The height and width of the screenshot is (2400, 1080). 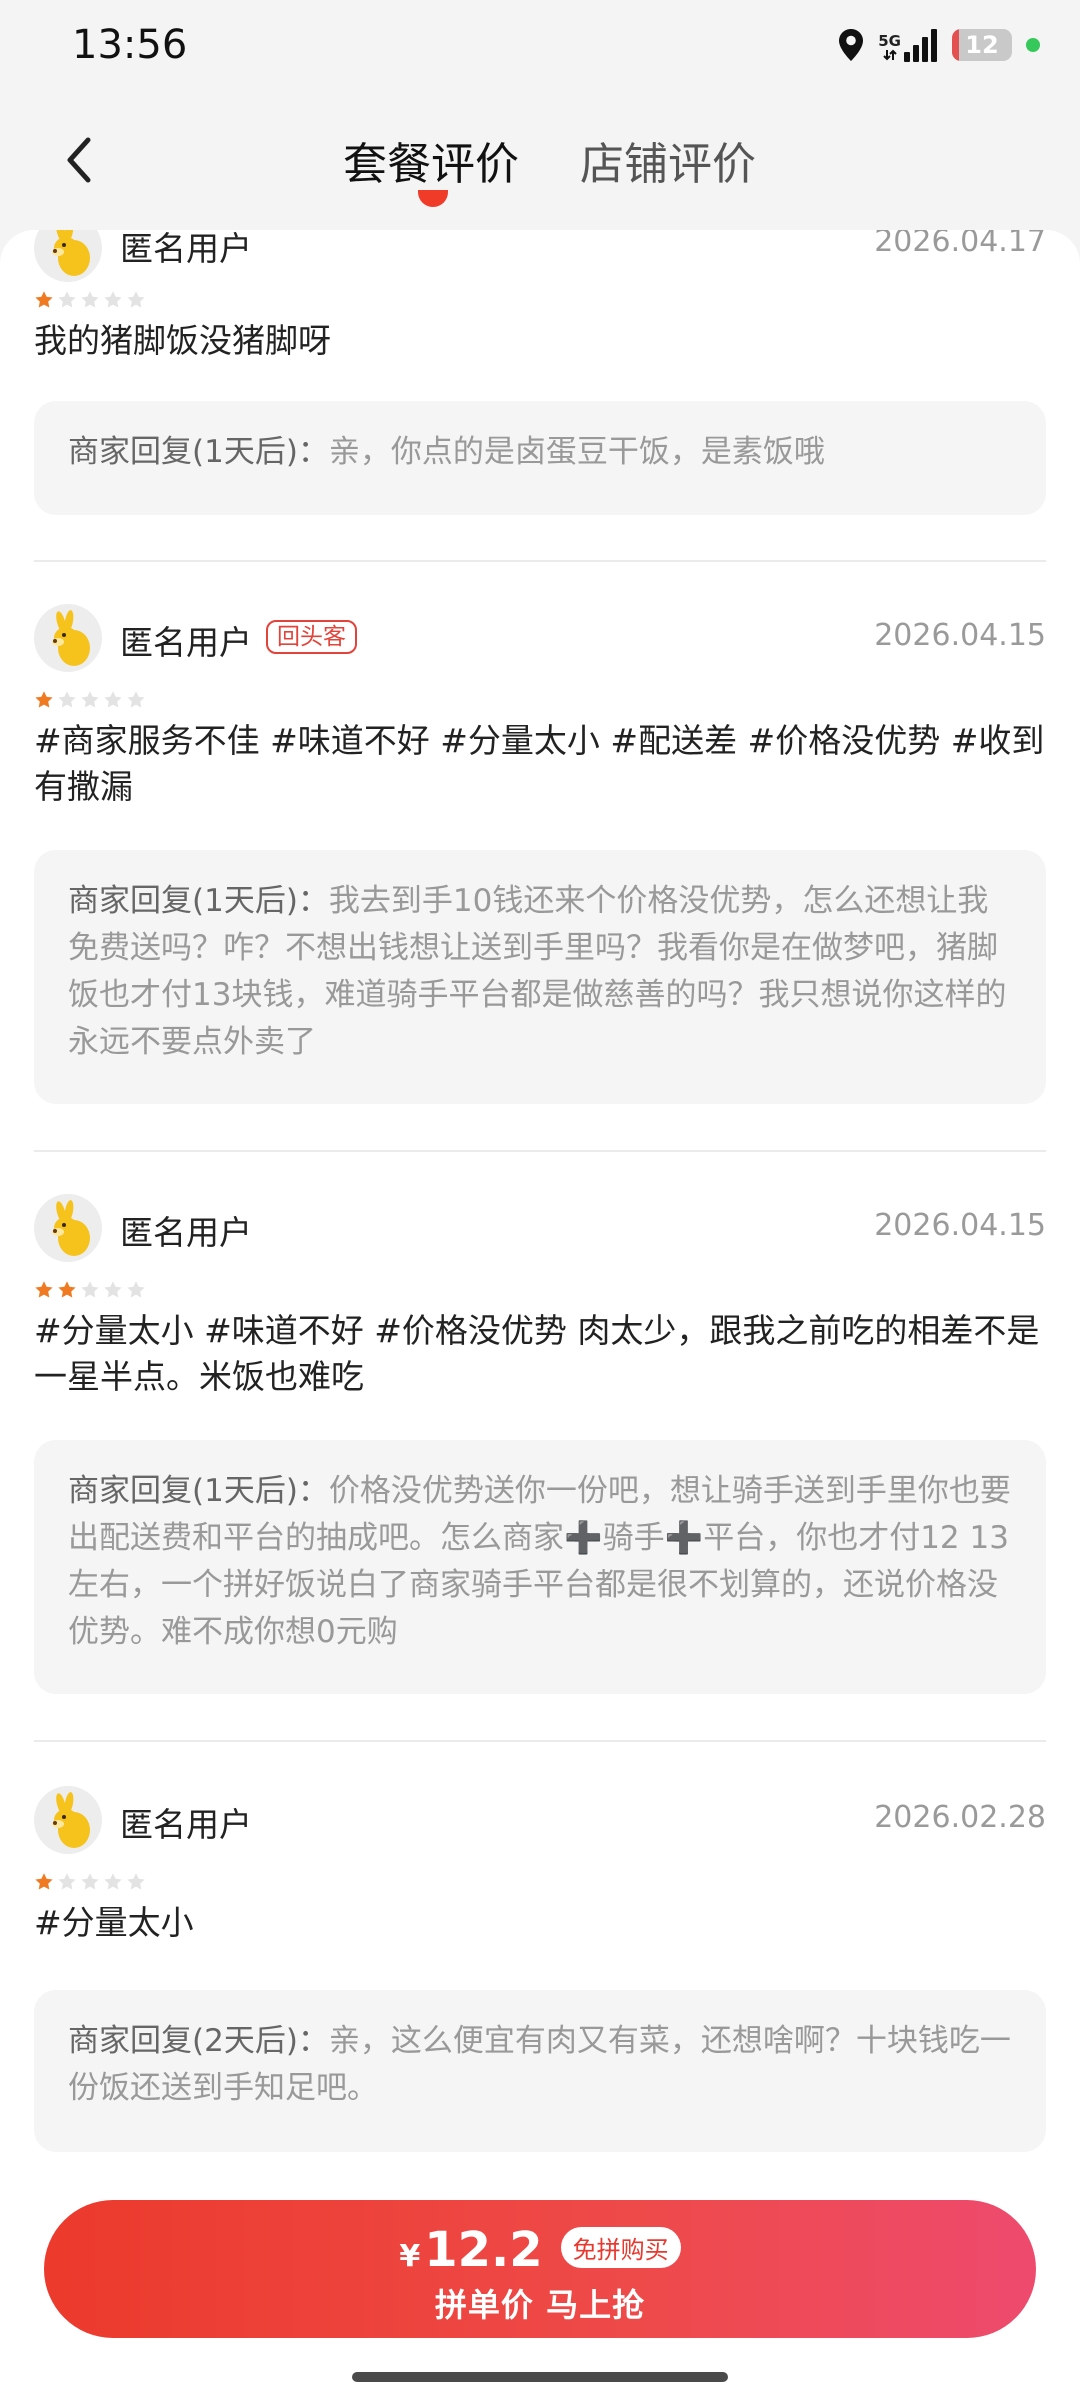 I want to click on merchant-reply-text: 亲，你点的是卤蛋豆干饭，是素饭哦, so click(x=576, y=452).